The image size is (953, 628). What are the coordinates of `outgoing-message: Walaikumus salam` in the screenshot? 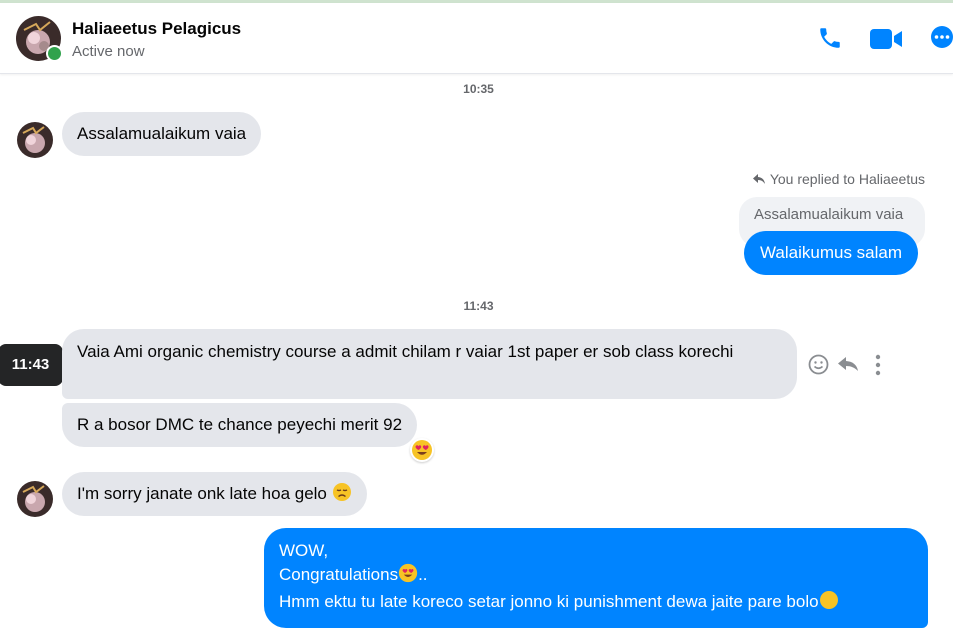 It's located at (831, 253).